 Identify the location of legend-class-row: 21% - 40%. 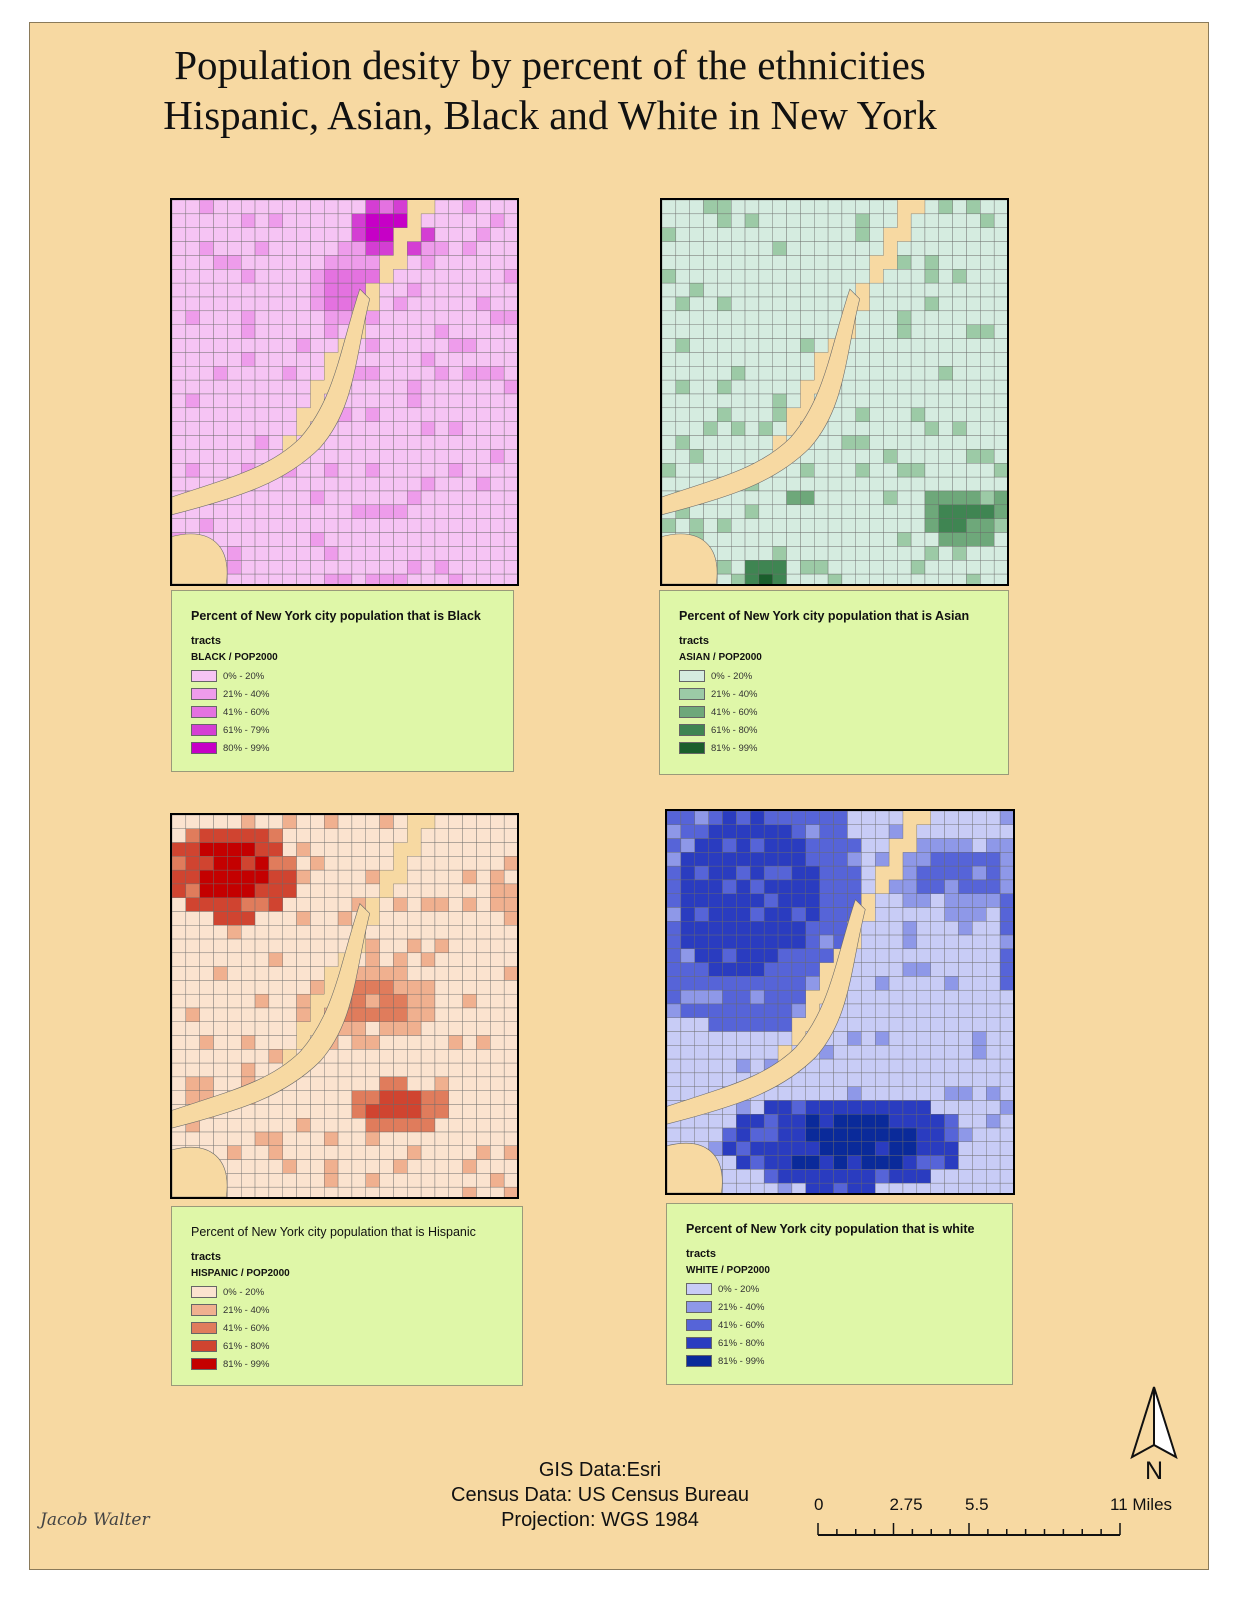
(352, 694).